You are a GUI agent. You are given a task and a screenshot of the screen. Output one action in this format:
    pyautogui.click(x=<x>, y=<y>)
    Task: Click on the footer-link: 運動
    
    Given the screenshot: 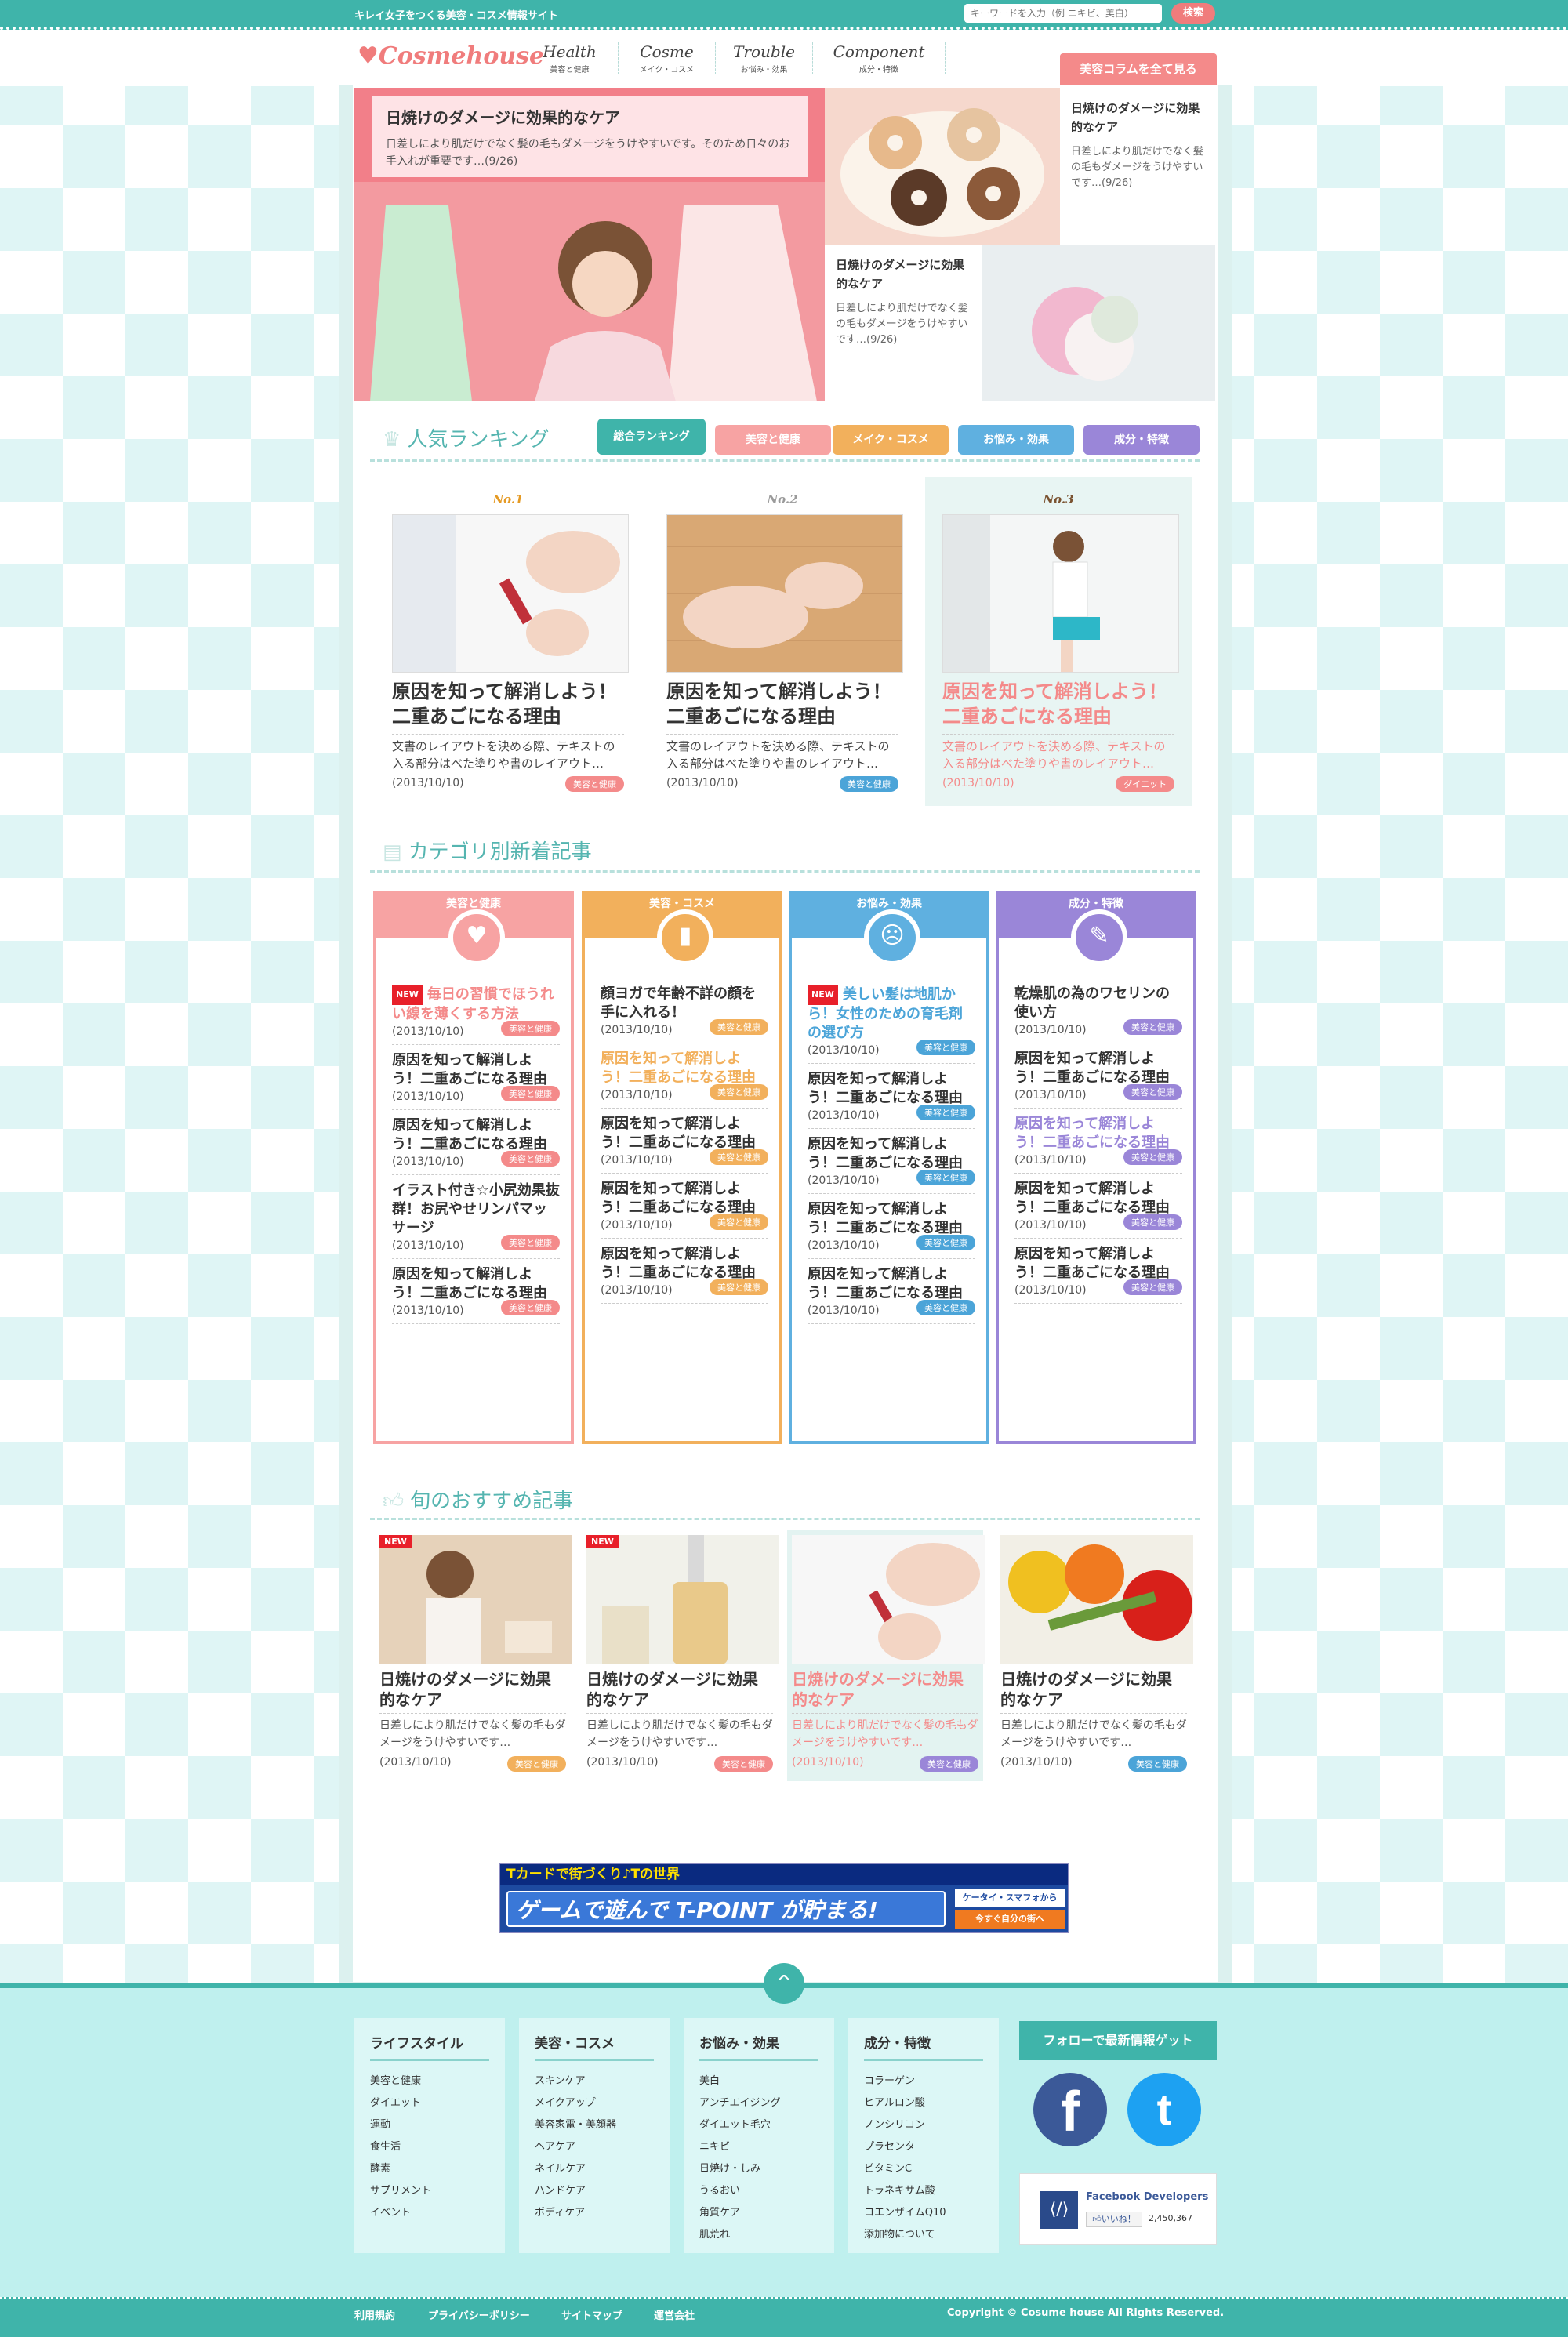 What is the action you would take?
    pyautogui.click(x=429, y=2125)
    